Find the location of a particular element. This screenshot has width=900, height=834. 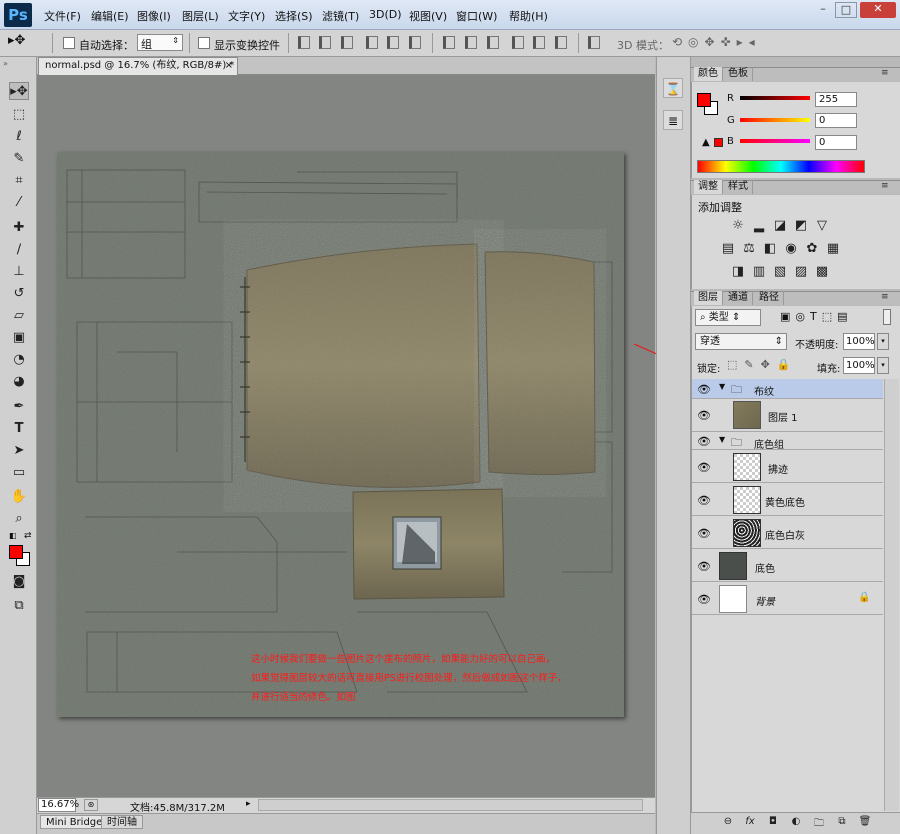

channel-b-slider is located at coordinates (775, 141).